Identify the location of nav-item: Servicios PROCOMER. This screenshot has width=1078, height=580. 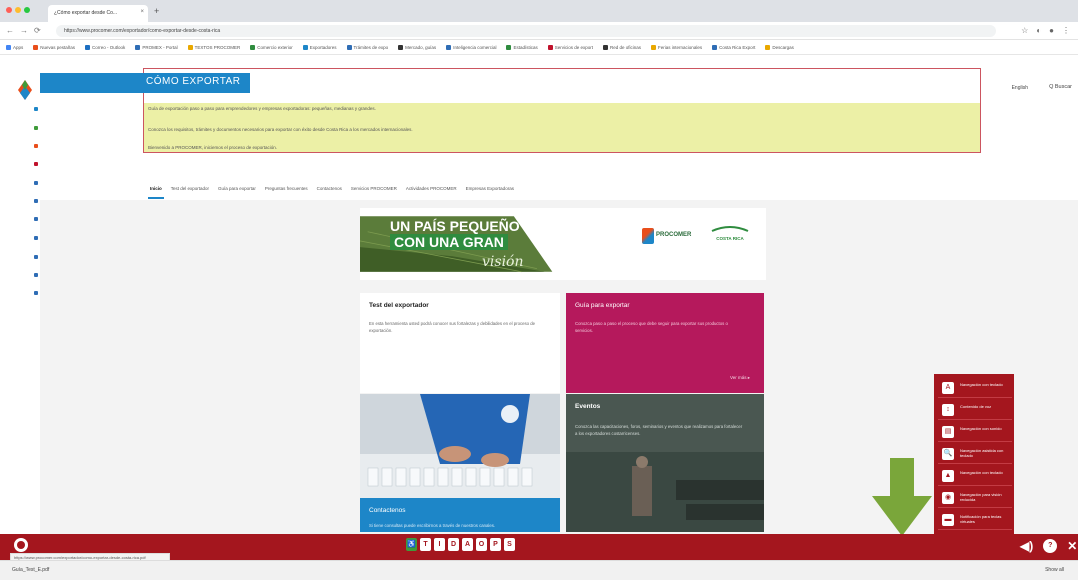
(374, 188).